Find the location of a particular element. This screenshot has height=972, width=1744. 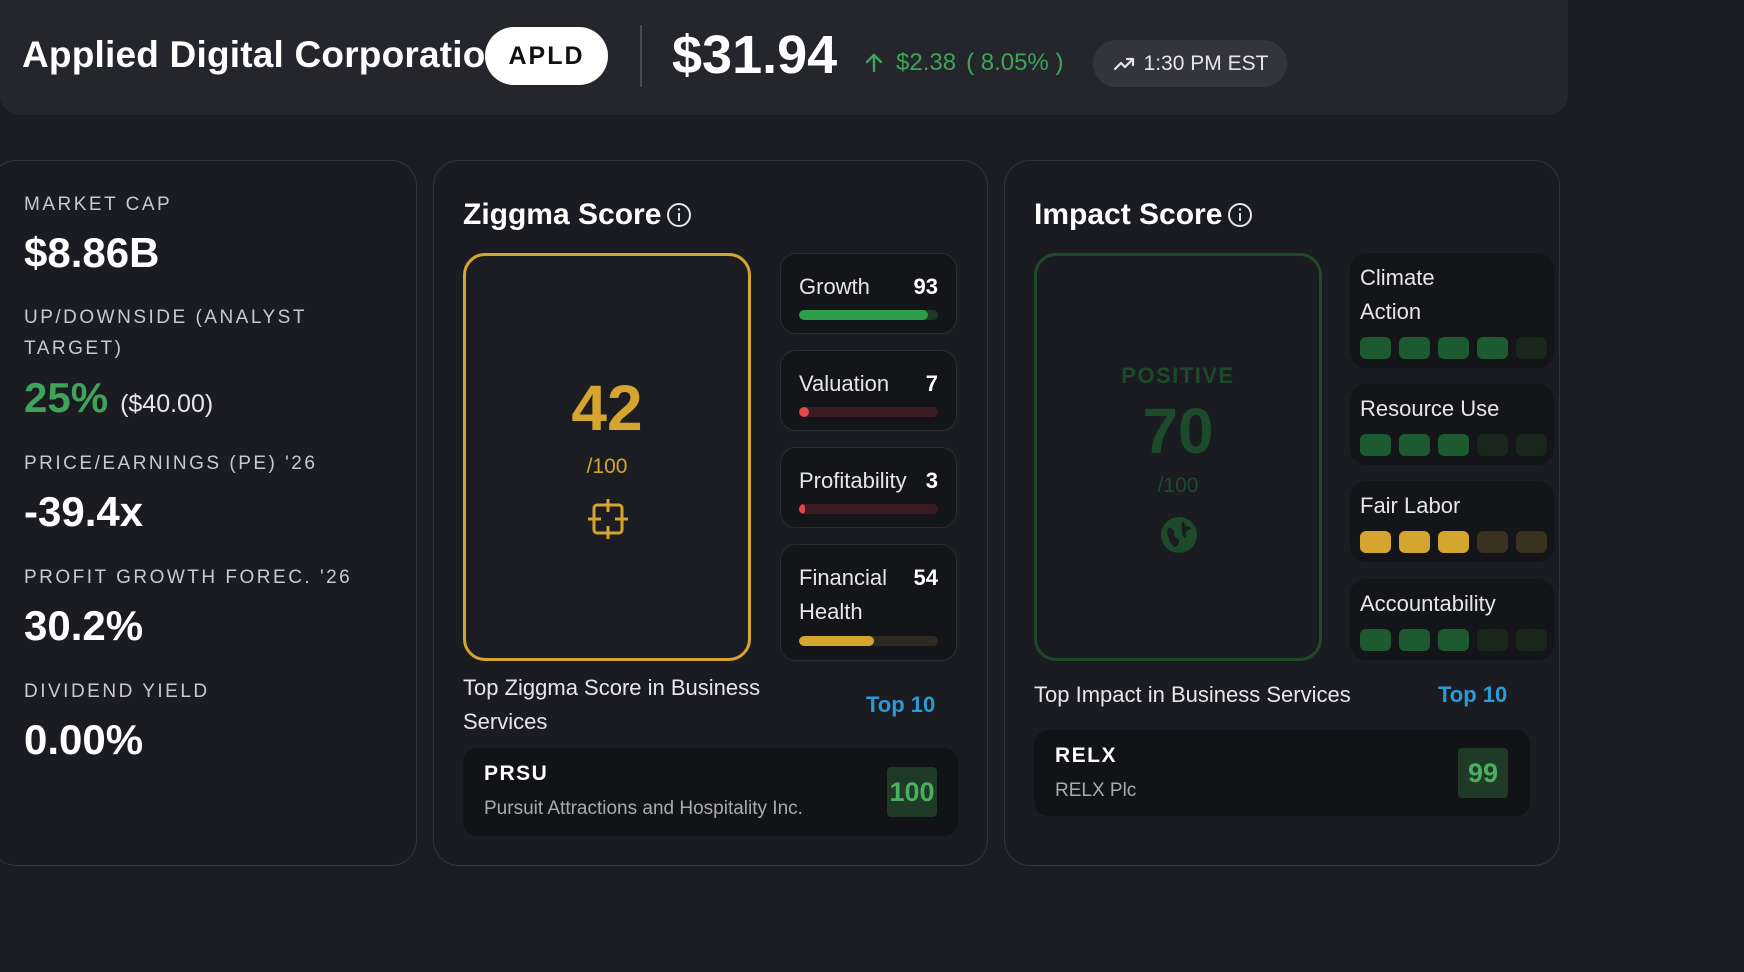

metric-name: Profitability is located at coordinates (853, 480).